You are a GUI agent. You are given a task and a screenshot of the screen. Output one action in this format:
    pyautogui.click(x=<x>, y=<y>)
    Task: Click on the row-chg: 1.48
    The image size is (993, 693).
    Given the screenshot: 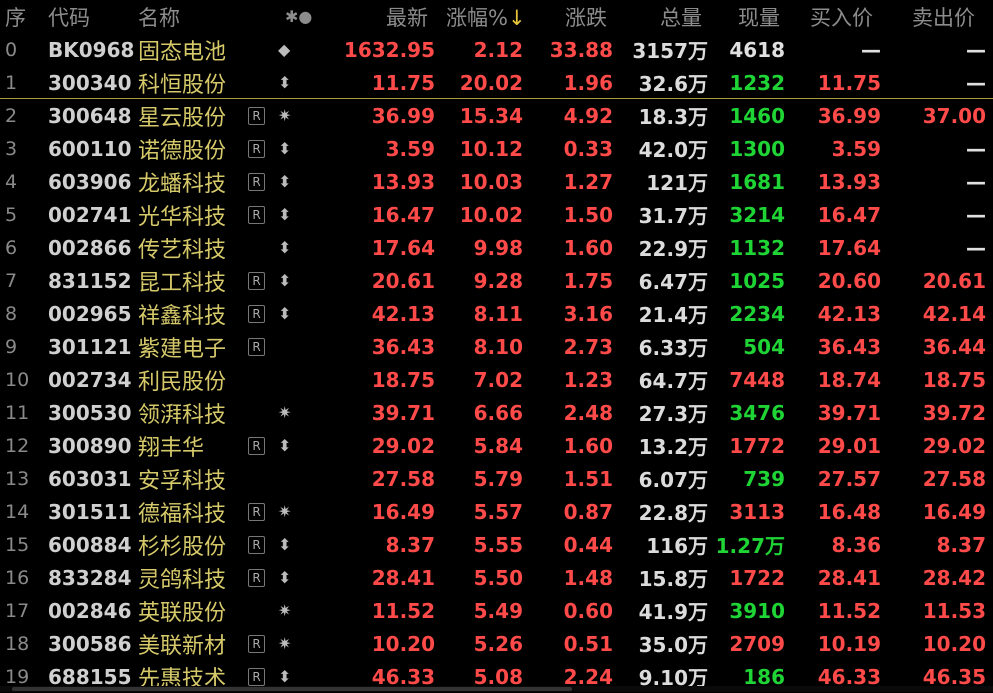 What is the action you would take?
    pyautogui.click(x=588, y=577)
    